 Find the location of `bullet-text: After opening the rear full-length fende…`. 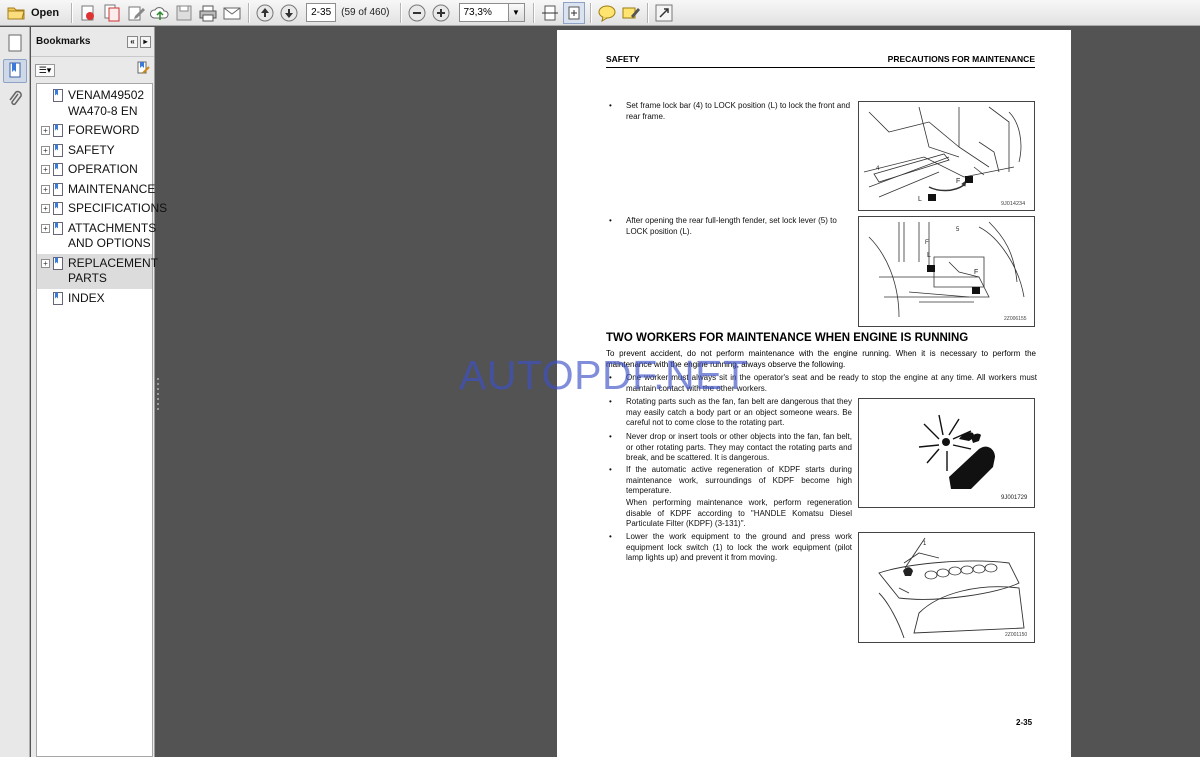

bullet-text: After opening the rear full-length fende… is located at coordinates (731, 226).